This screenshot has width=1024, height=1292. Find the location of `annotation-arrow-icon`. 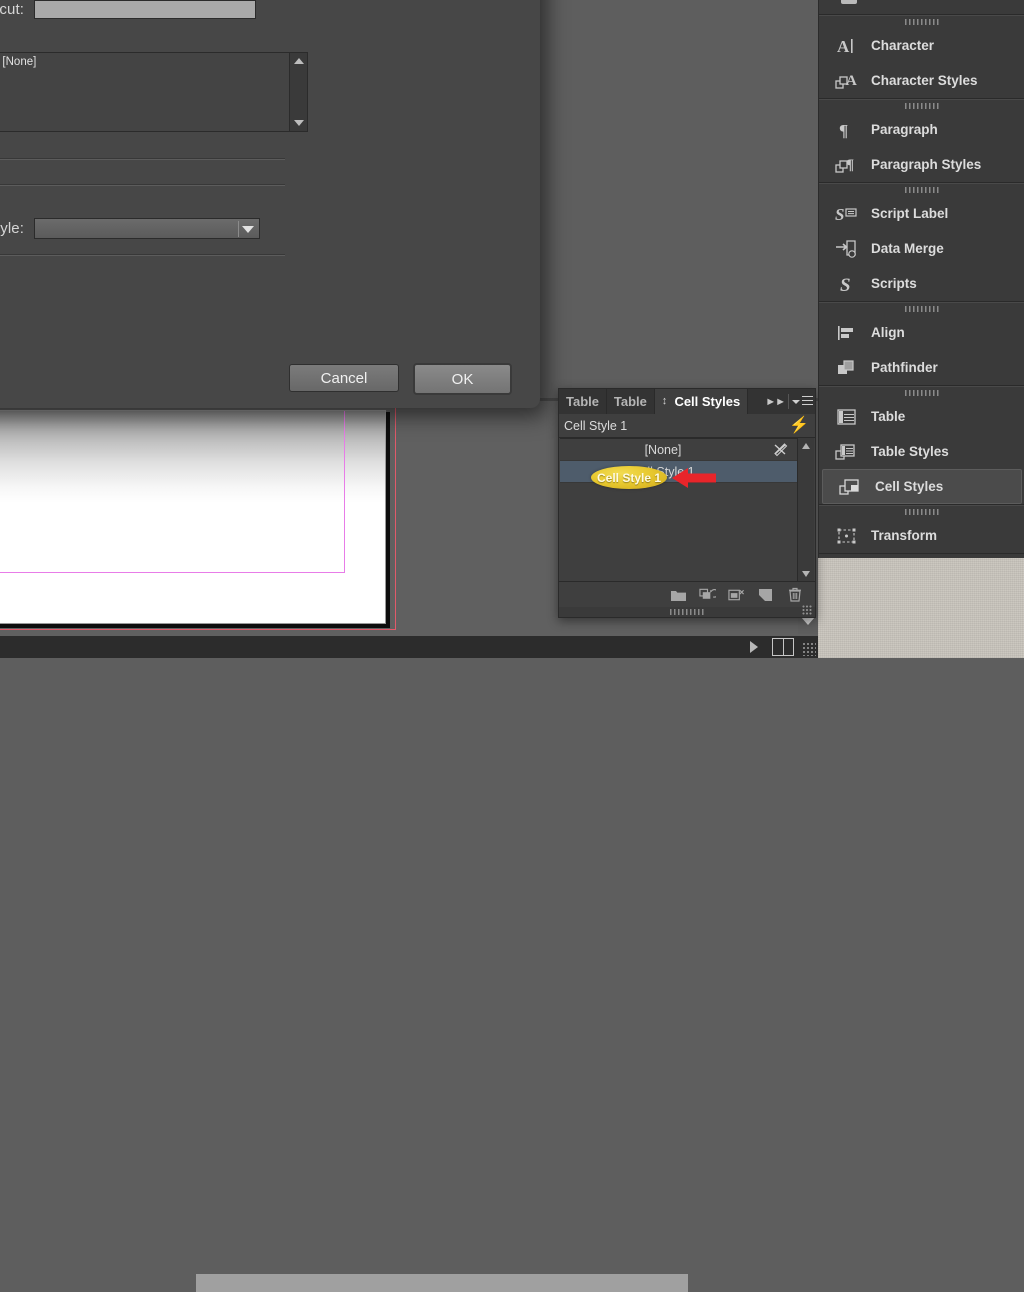

annotation-arrow-icon is located at coordinates (694, 478).